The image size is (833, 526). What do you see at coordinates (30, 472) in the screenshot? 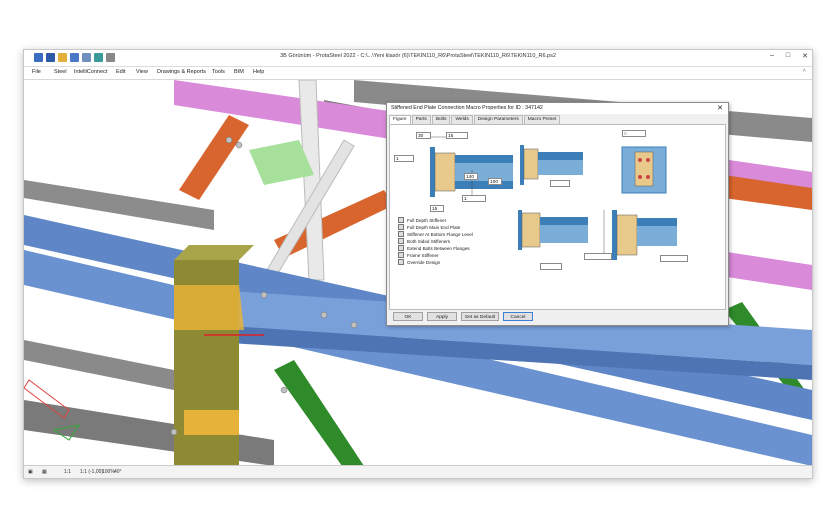
I see `layer-icon: ▣` at bounding box center [30, 472].